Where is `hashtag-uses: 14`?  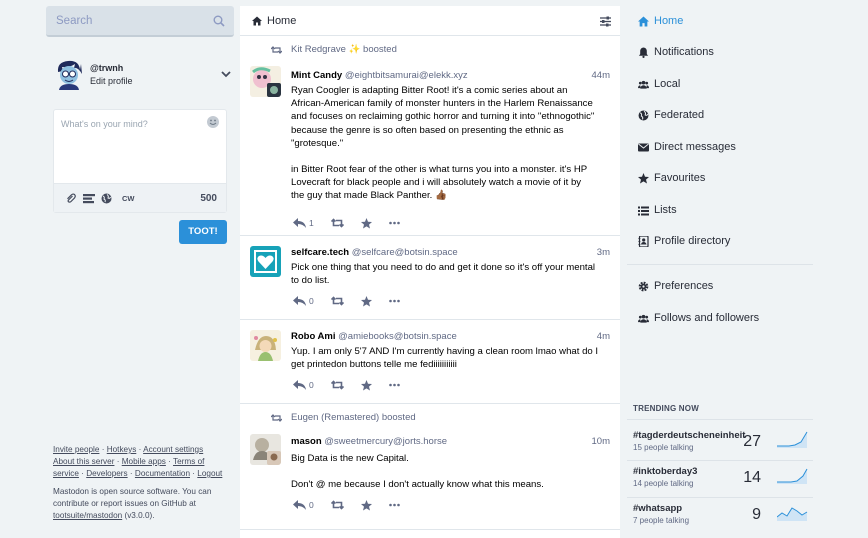
hashtag-uses: 14 is located at coordinates (752, 477).